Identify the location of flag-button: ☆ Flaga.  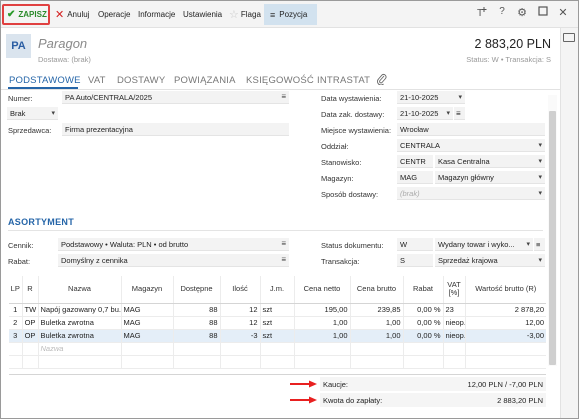
(245, 14).